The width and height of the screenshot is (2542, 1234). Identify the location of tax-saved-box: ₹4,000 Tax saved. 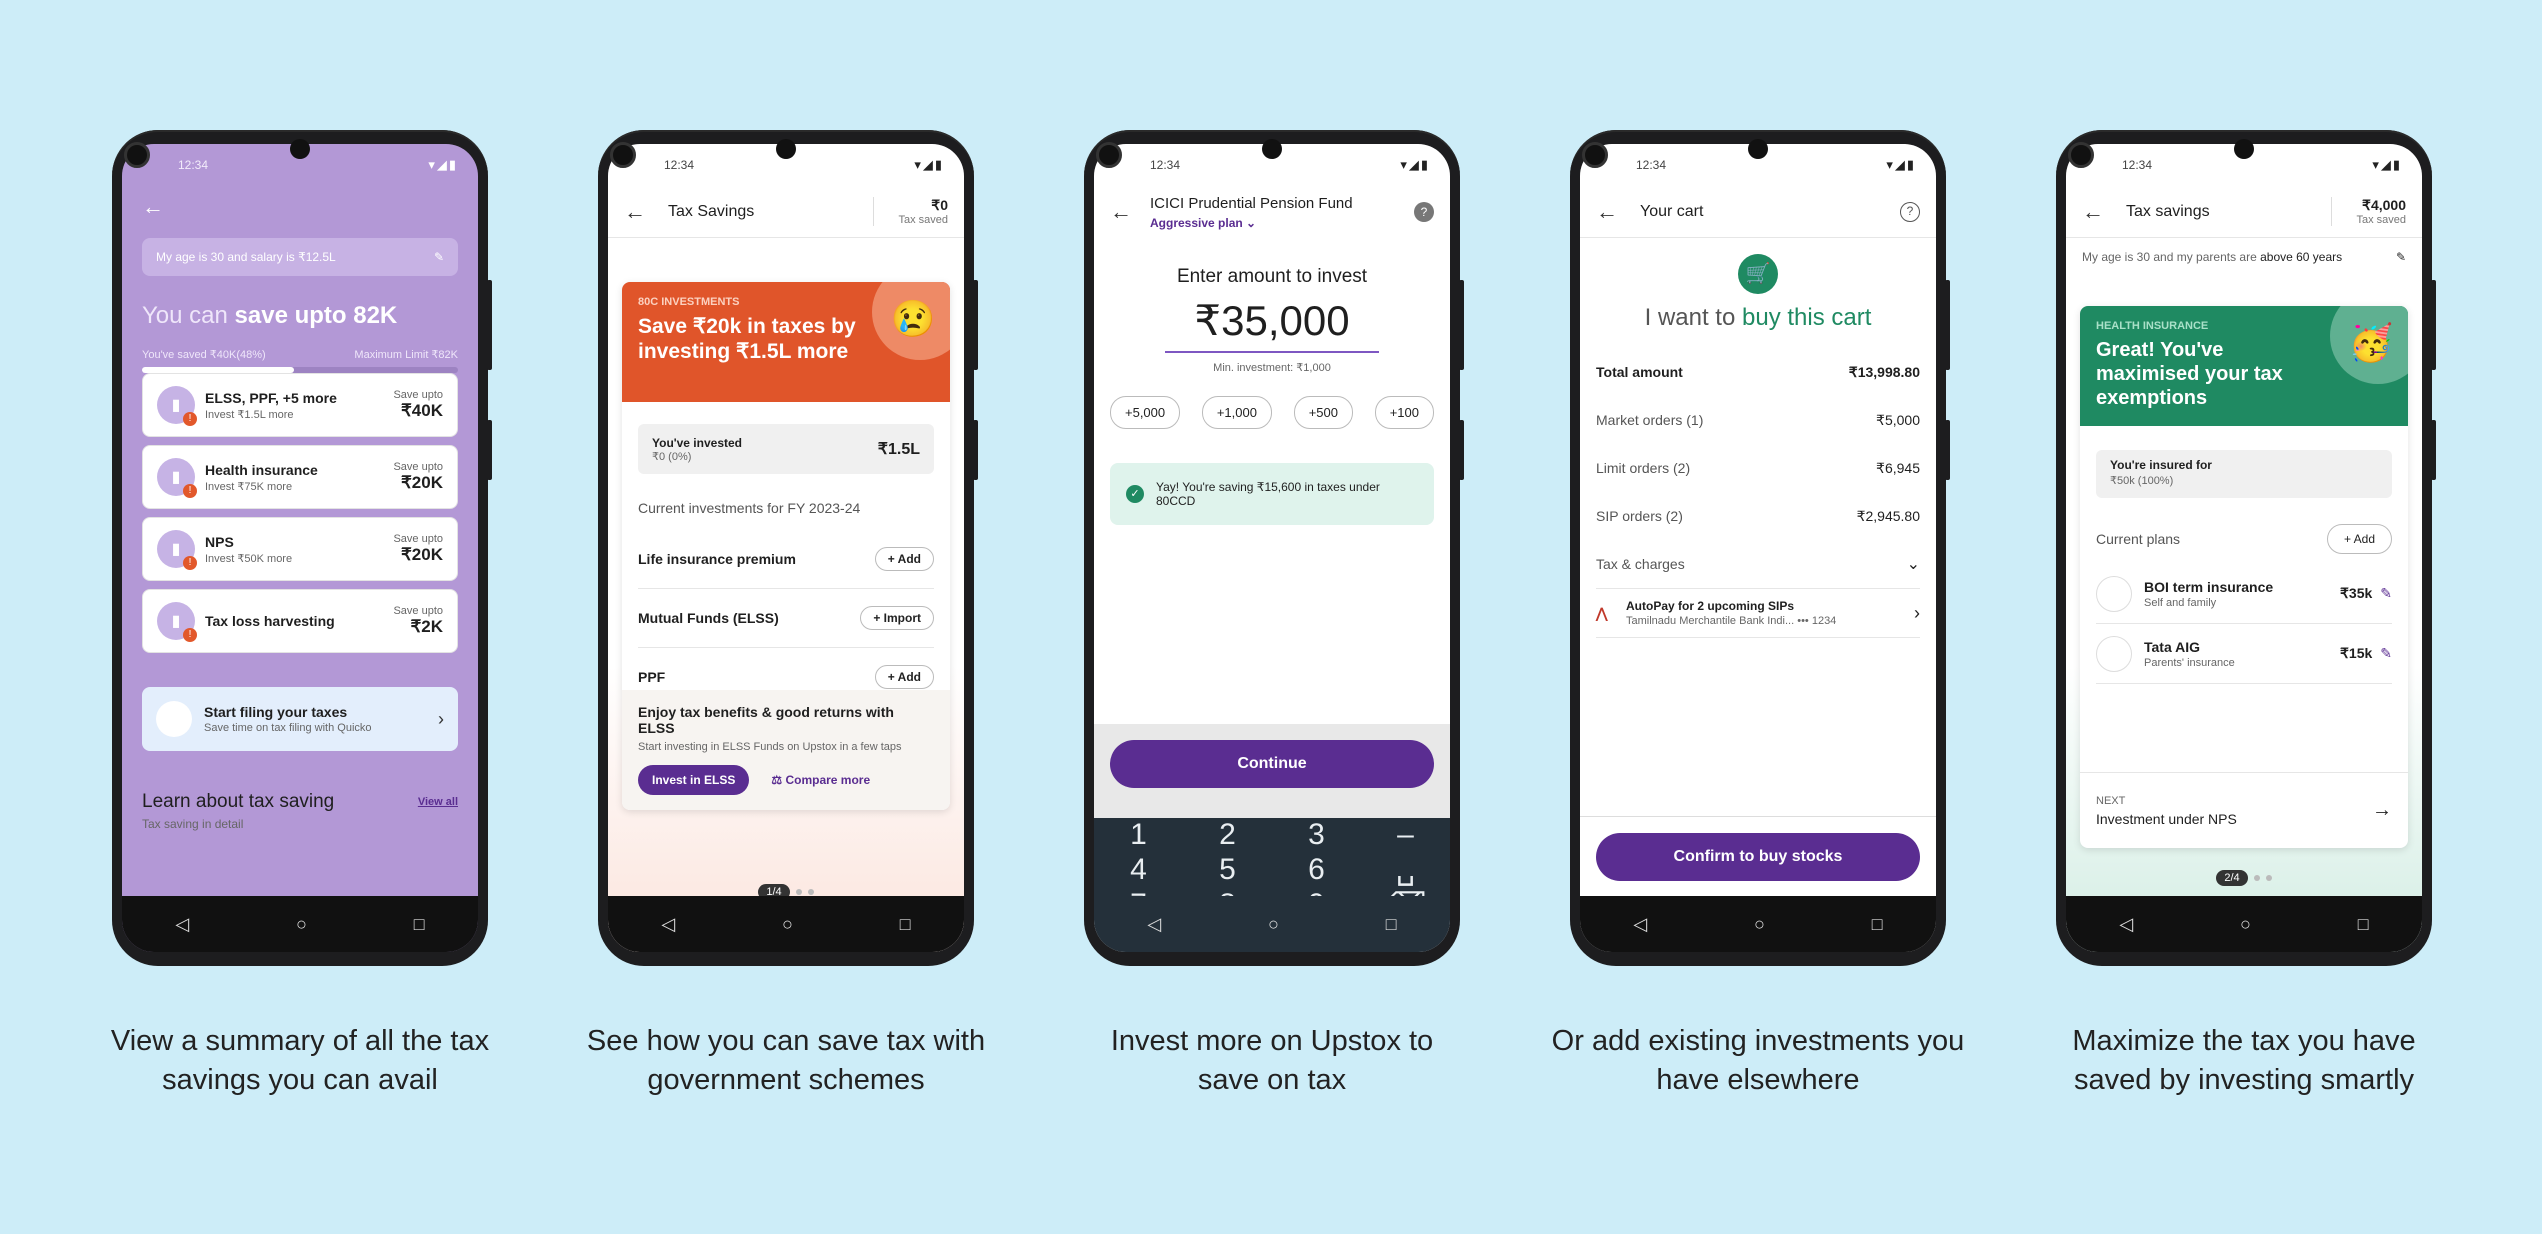
(2368, 211).